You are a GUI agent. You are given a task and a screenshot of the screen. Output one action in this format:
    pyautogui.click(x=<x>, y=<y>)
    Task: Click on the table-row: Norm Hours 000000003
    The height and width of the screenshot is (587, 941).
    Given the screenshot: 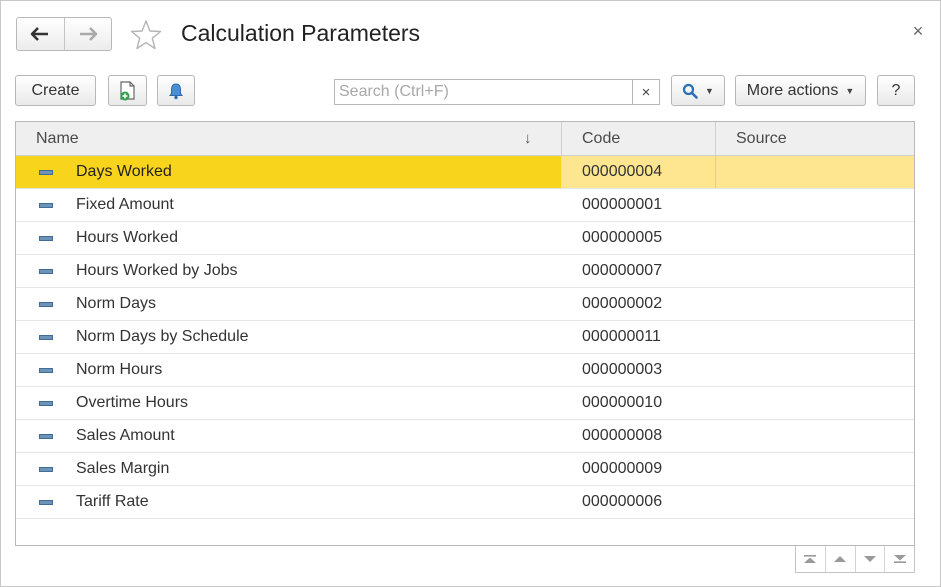 What is the action you would take?
    pyautogui.click(x=465, y=370)
    